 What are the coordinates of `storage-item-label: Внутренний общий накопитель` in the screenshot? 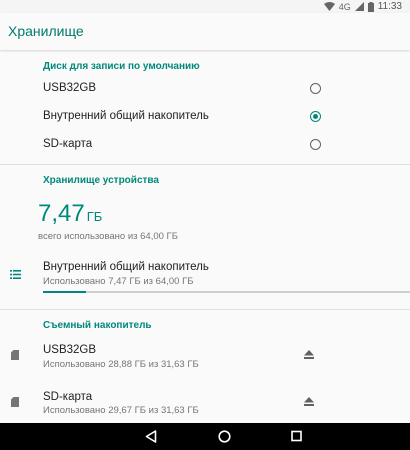 It's located at (126, 267).